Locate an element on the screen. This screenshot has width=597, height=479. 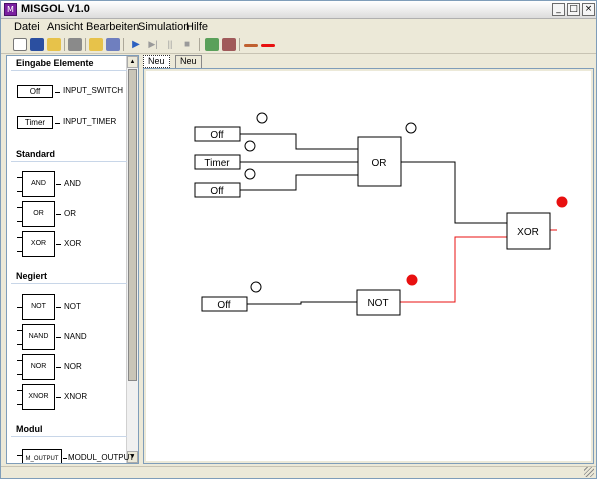
save-icon is located at coordinates (37, 44).